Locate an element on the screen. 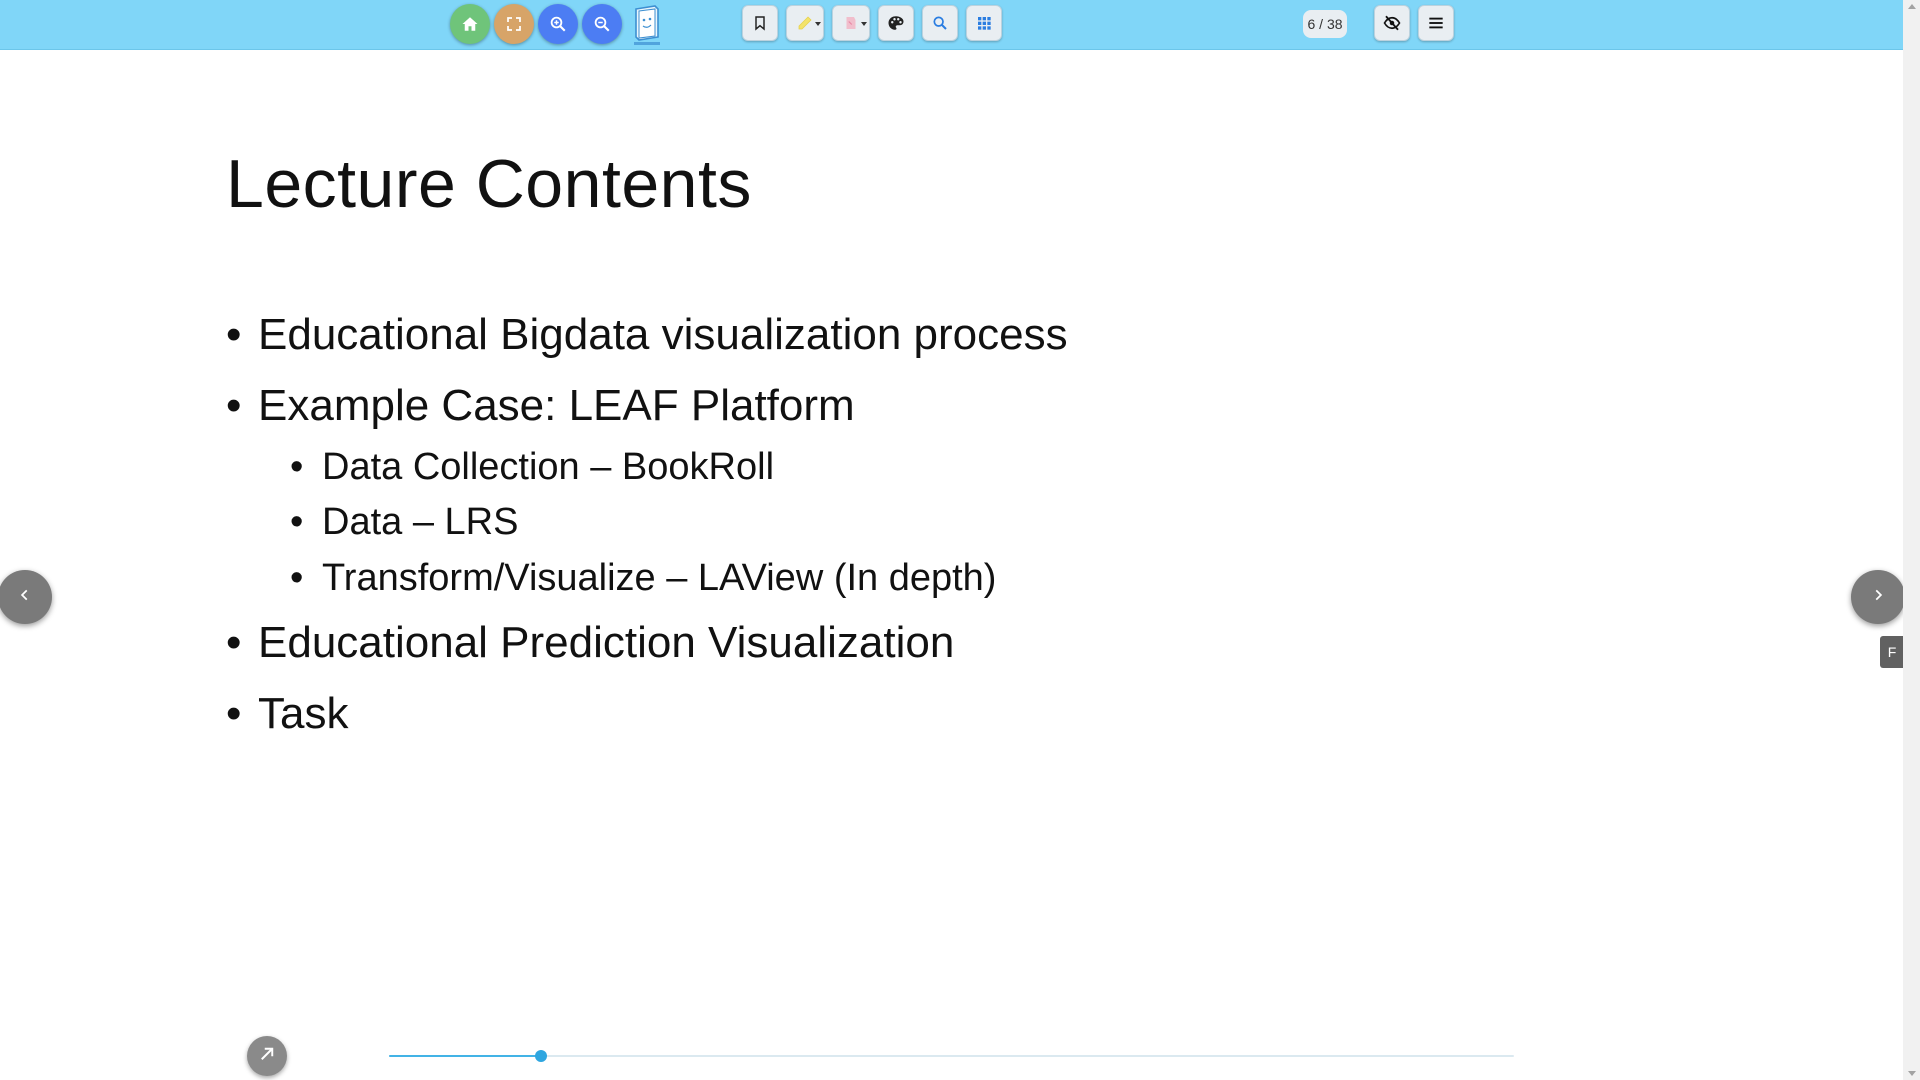 The height and width of the screenshot is (1080, 1920). highlighter-button is located at coordinates (805, 23).